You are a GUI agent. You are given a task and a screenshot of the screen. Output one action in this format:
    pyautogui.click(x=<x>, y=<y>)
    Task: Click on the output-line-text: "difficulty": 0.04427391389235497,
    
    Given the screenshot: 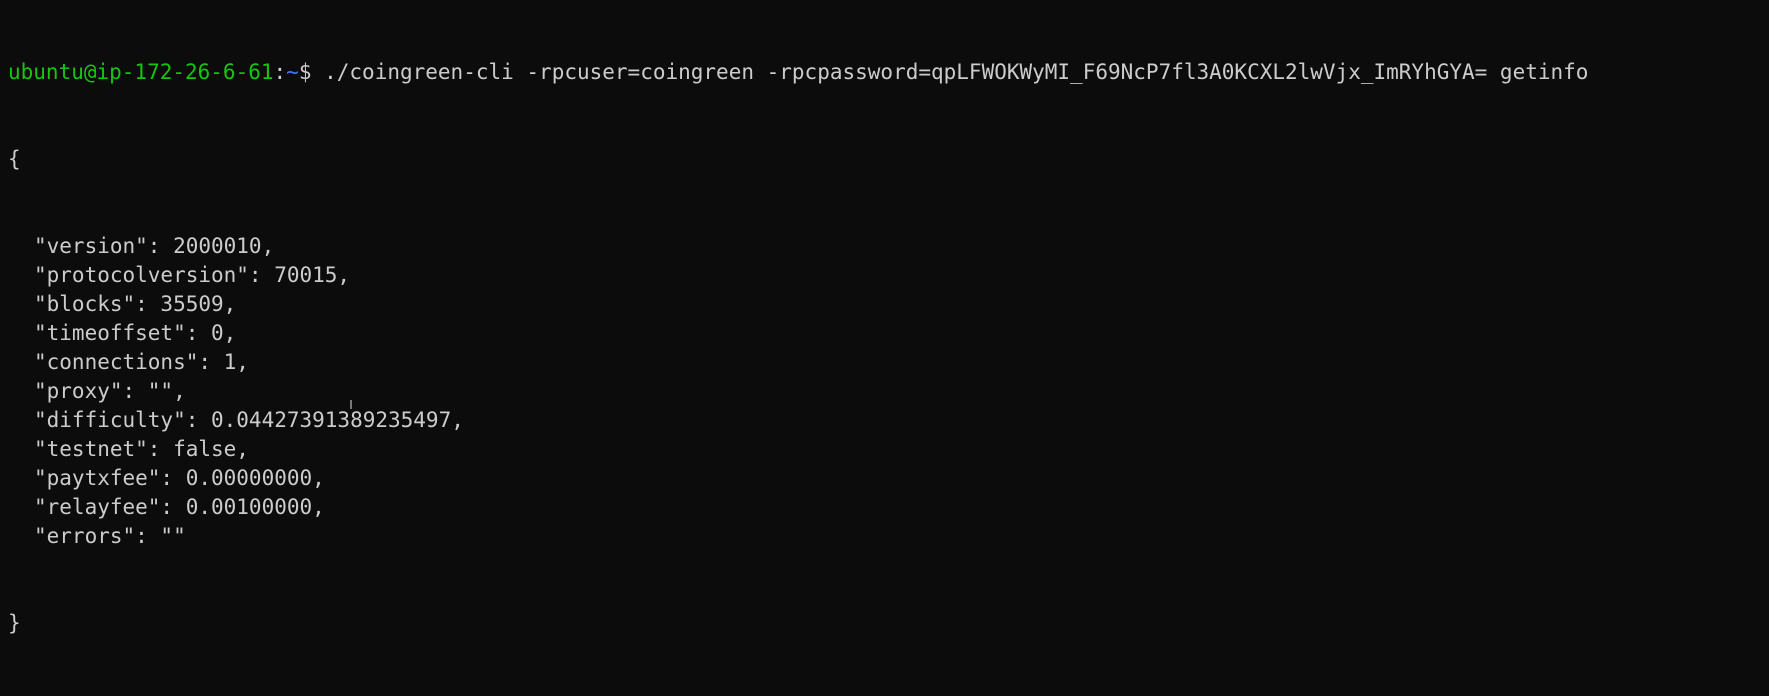 What is the action you would take?
    pyautogui.click(x=249, y=420)
    